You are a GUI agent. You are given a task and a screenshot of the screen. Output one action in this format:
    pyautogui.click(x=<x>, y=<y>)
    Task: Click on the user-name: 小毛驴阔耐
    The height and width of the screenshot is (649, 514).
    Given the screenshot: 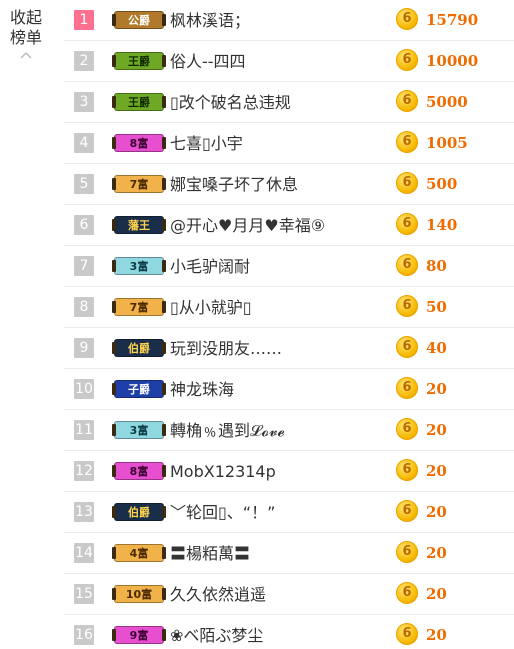 What is the action you would take?
    pyautogui.click(x=210, y=266)
    